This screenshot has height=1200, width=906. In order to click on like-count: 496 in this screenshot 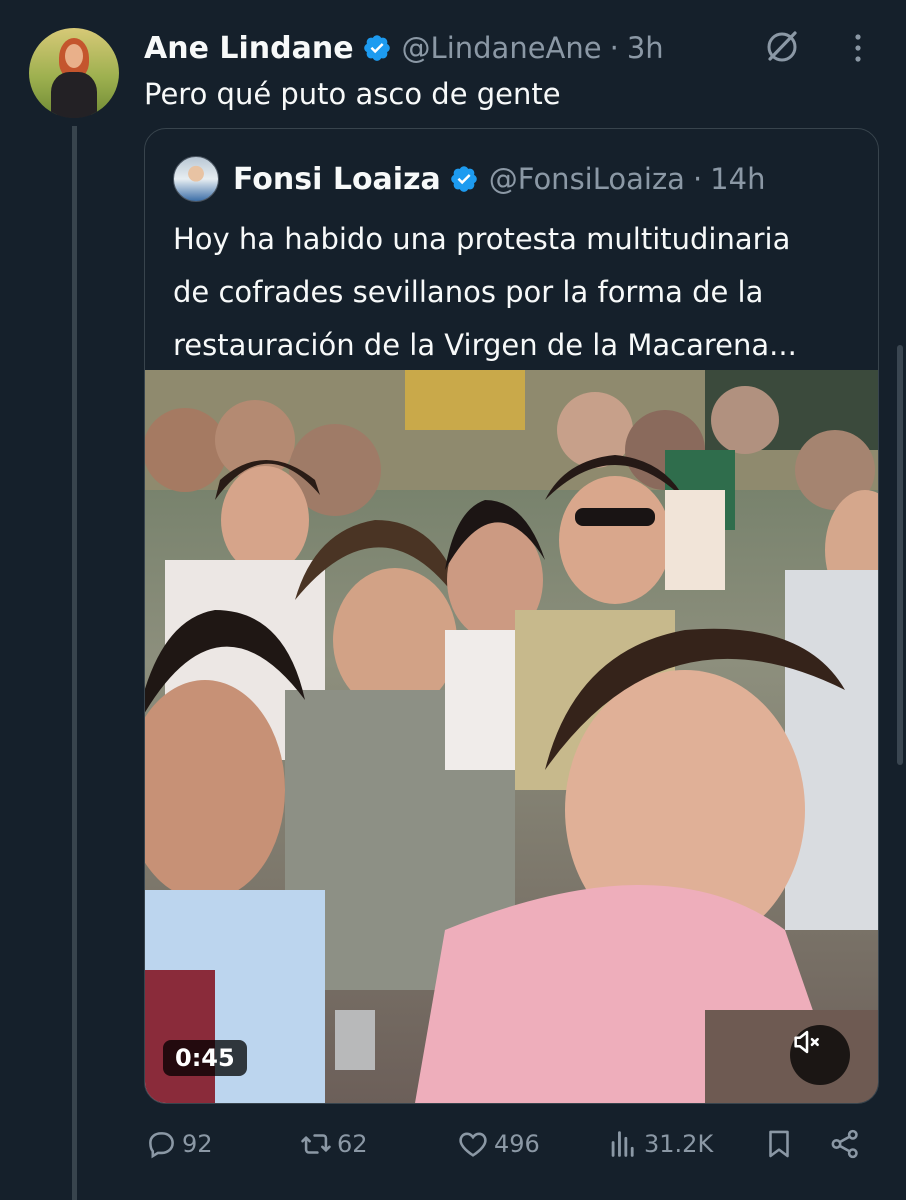, I will do `click(517, 1144)`.